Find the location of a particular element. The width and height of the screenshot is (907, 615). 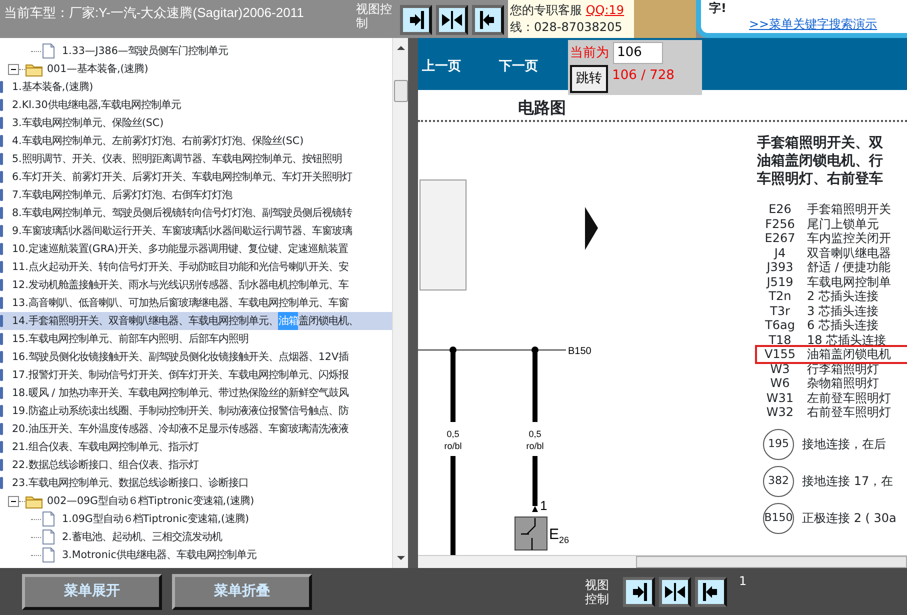

connection-description: 正极连接 2 ( 30a is located at coordinates (849, 518).